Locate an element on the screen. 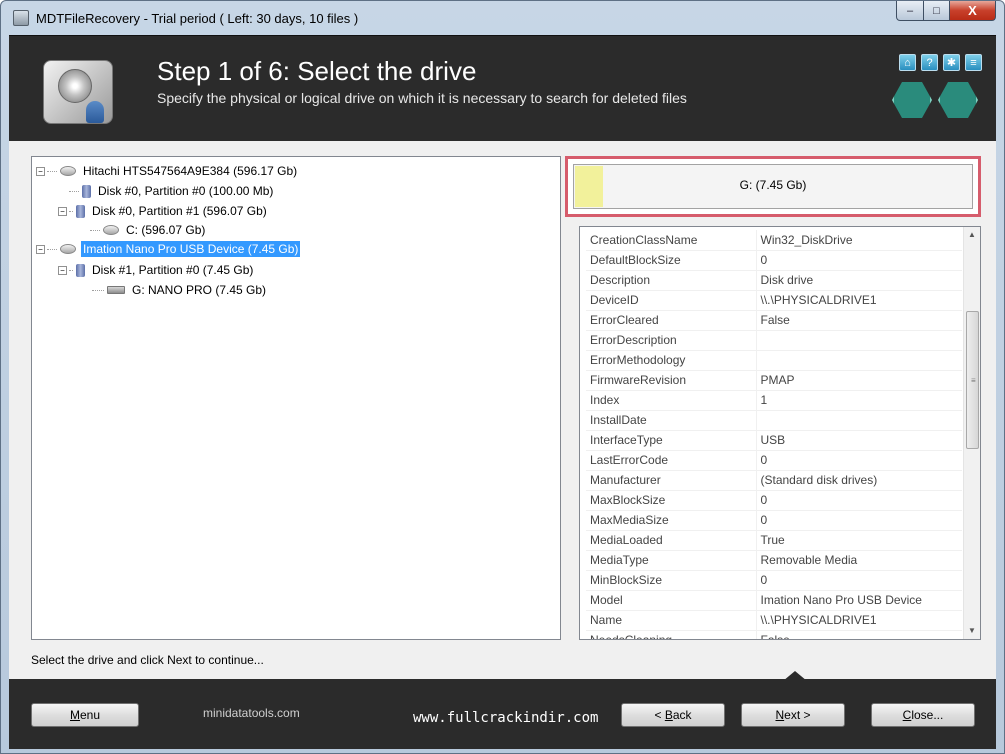 The height and width of the screenshot is (754, 1005). tree-node-disk0-part0: Disk #0, Partition #0 (100.00 Mb) is located at coordinates (172, 191).